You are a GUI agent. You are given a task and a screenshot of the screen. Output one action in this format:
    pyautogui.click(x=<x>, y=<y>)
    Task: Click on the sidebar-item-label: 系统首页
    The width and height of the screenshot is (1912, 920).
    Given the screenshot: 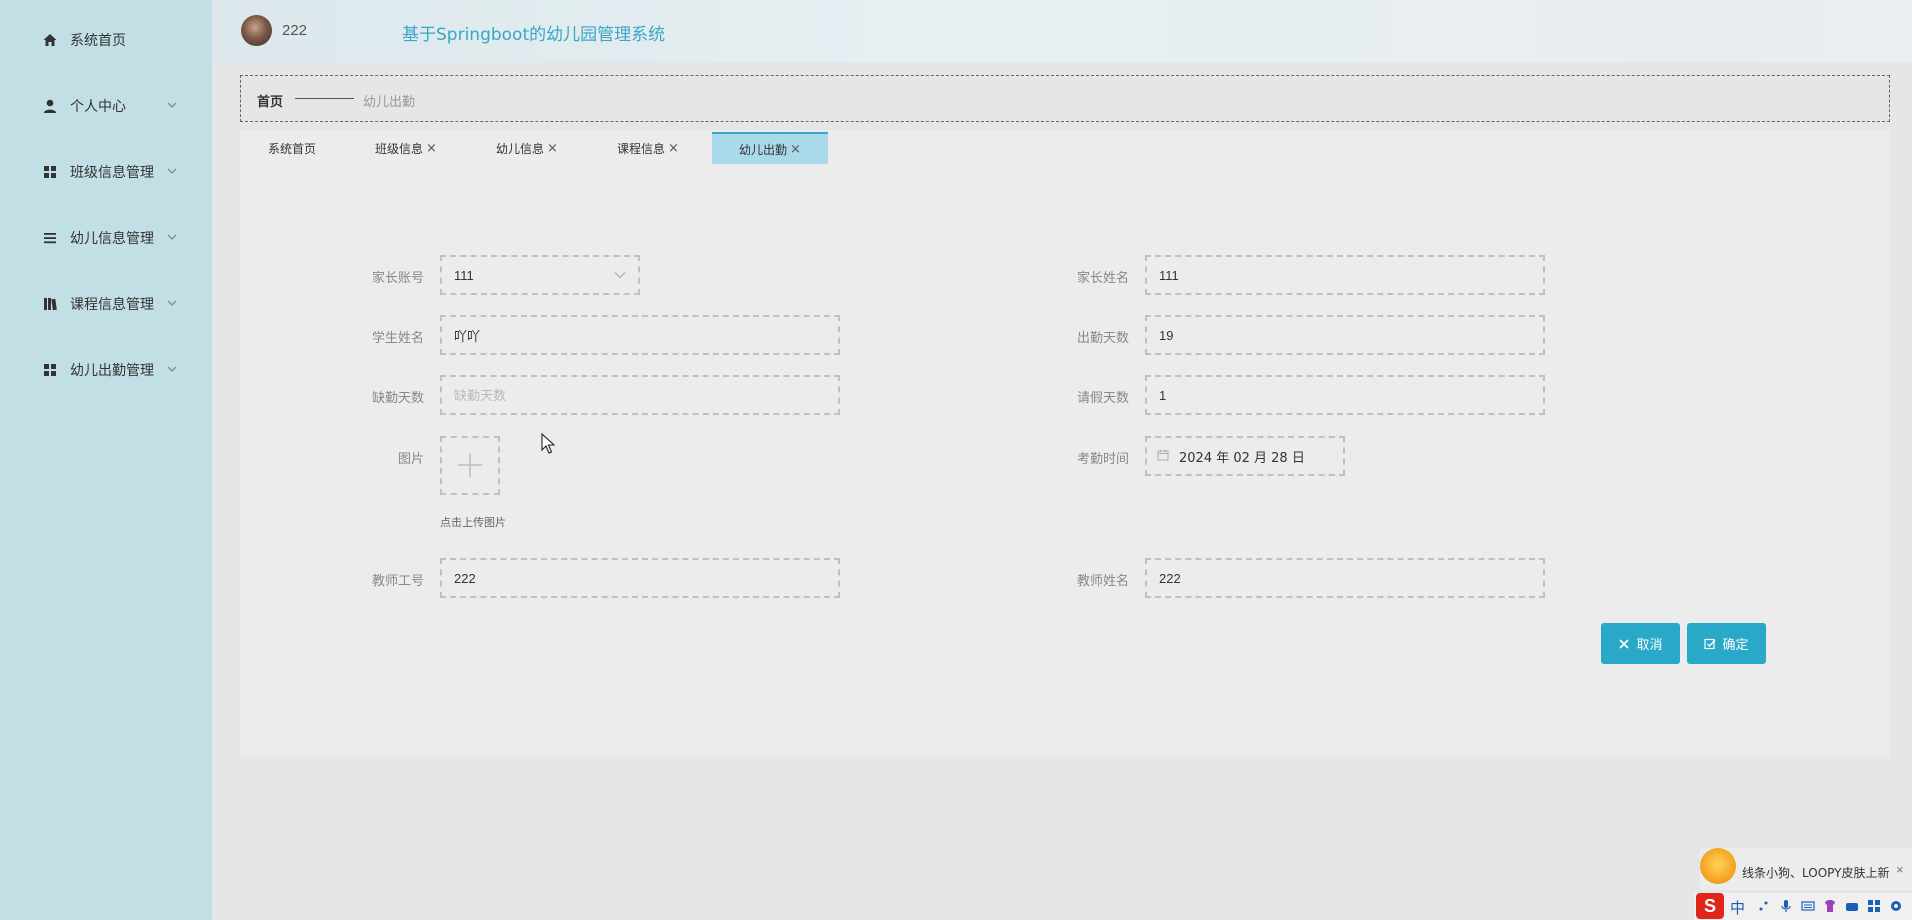 What is the action you would take?
    pyautogui.click(x=98, y=41)
    